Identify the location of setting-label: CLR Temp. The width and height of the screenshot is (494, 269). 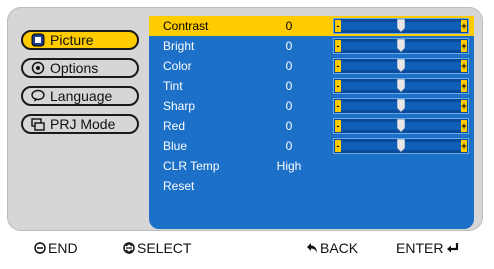
(191, 166).